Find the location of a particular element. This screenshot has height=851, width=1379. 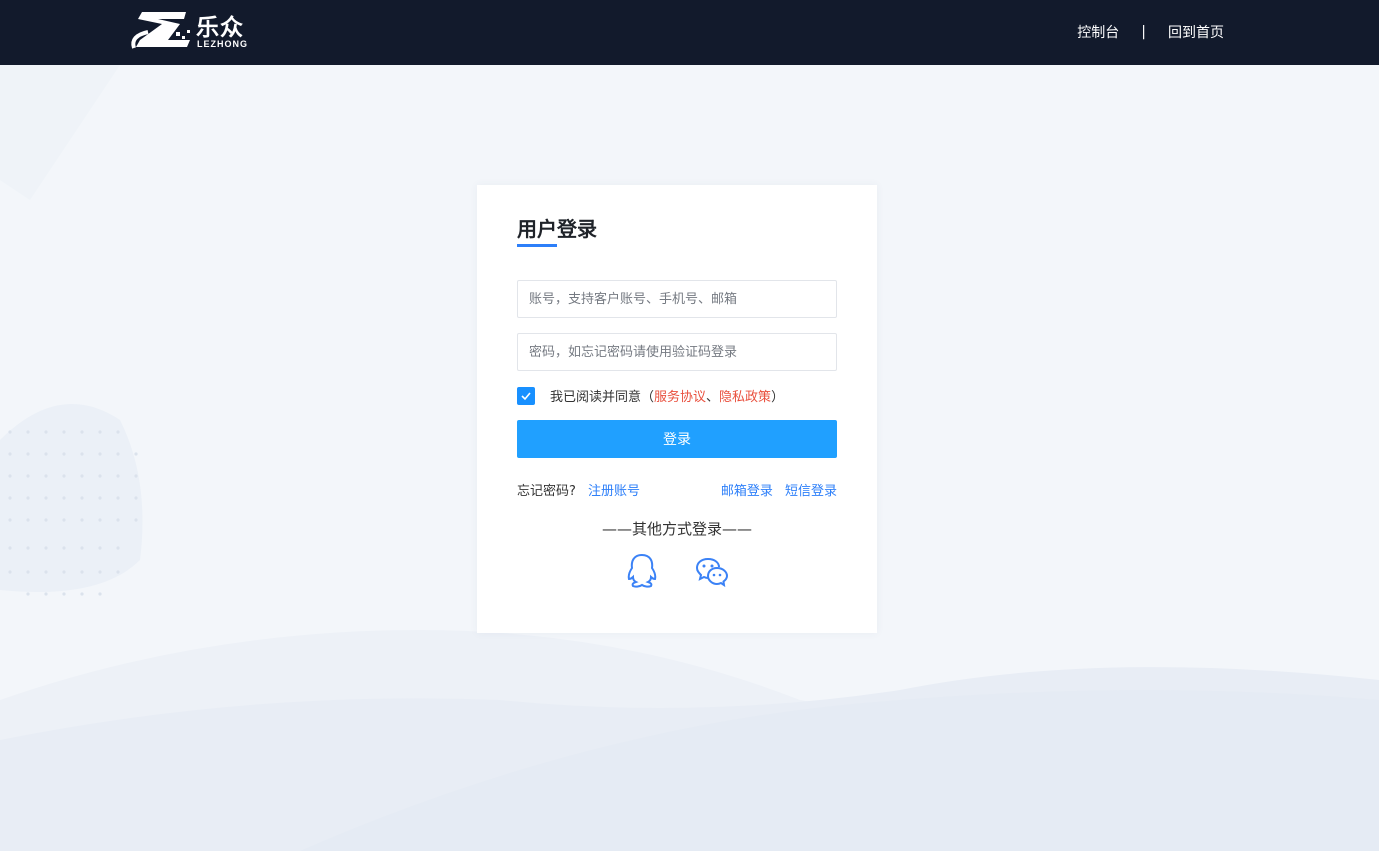

qq-icon is located at coordinates (642, 570).